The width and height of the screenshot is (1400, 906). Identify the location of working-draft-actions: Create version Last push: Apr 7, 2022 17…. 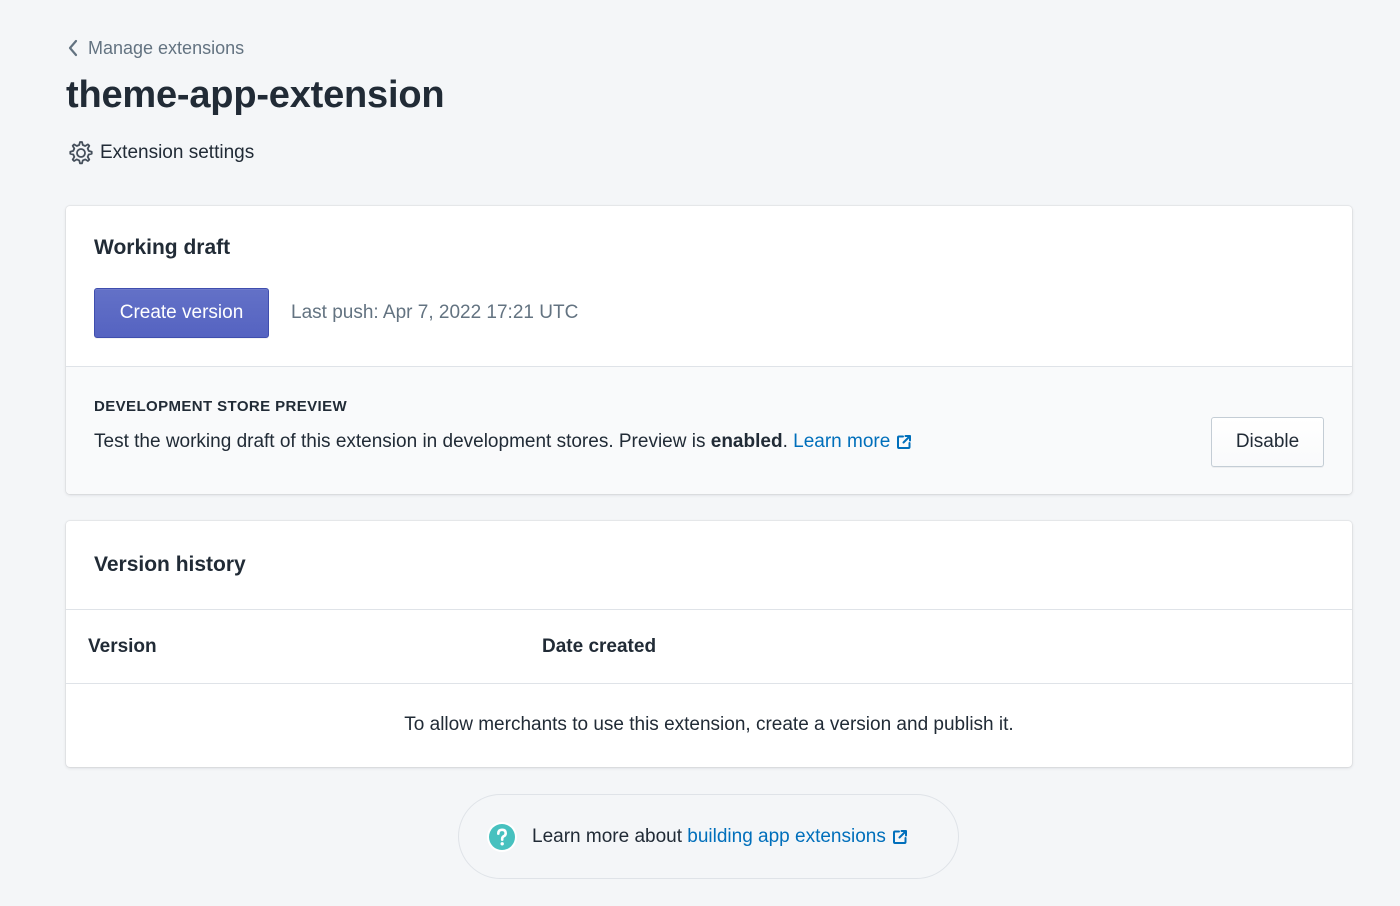
(336, 313).